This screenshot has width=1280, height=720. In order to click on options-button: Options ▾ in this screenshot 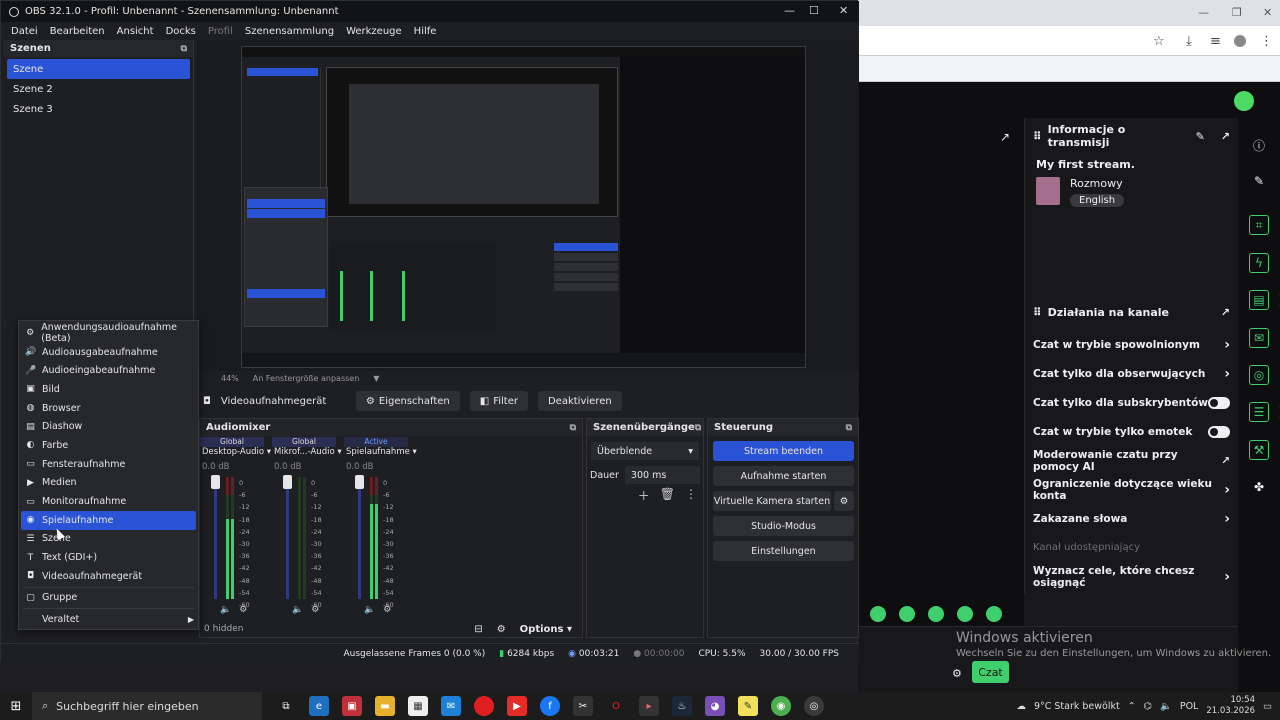, I will do `click(546, 629)`.